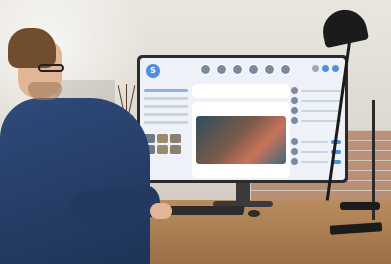  What do you see at coordinates (202, 210) in the screenshot?
I see `keyboard` at bounding box center [202, 210].